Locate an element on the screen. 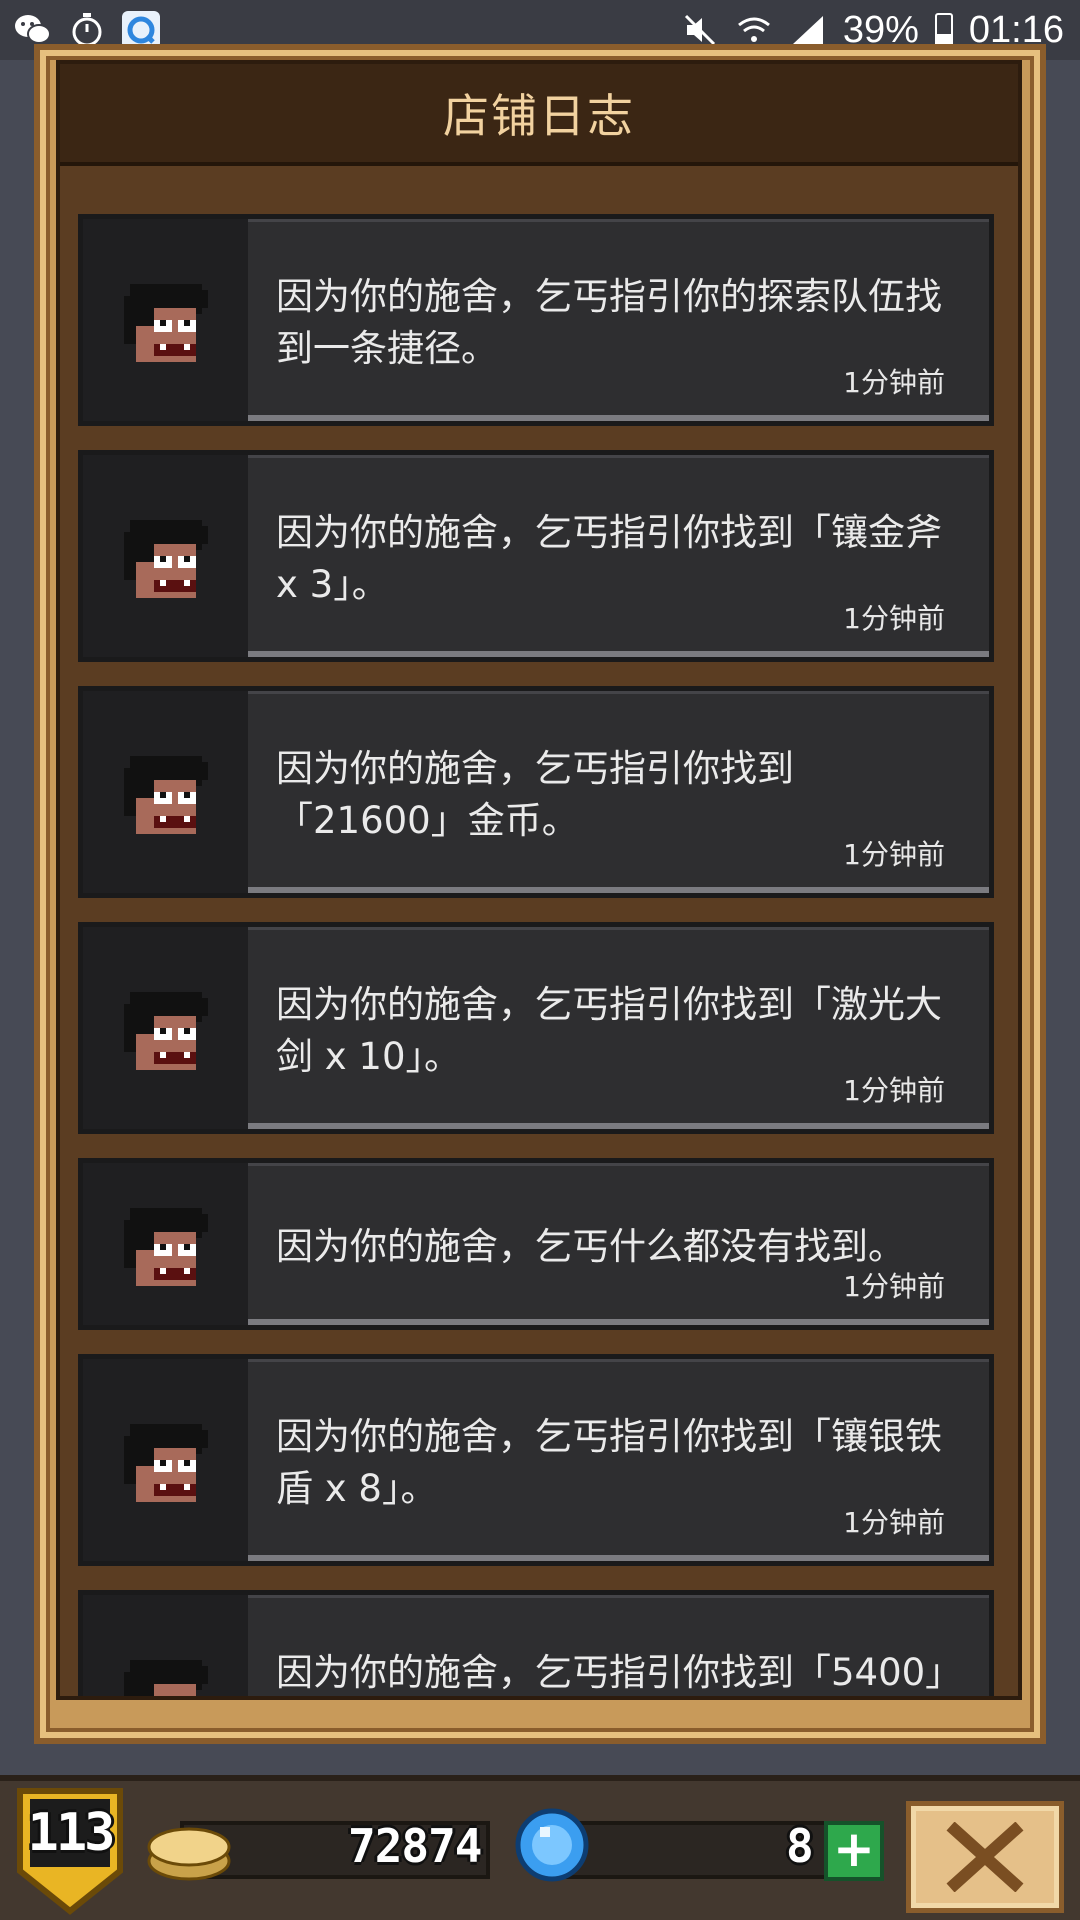  log-entry: 因为你的施舍，乞丐指引你的探索队伍找 到一条捷径。 1分钟前 is located at coordinates (536, 320).